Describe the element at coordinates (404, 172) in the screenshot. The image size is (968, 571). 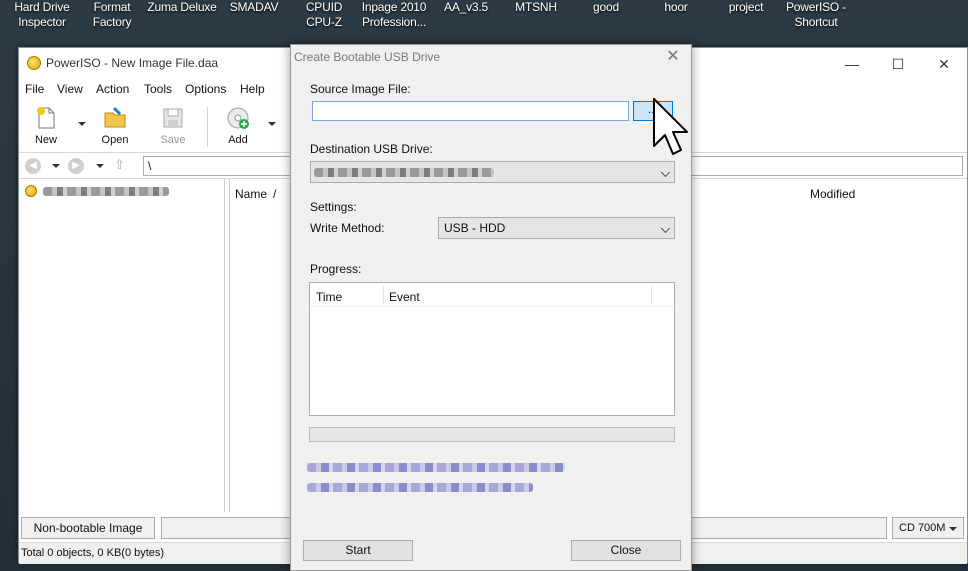
I see `usb-drive-name-blurred` at that location.